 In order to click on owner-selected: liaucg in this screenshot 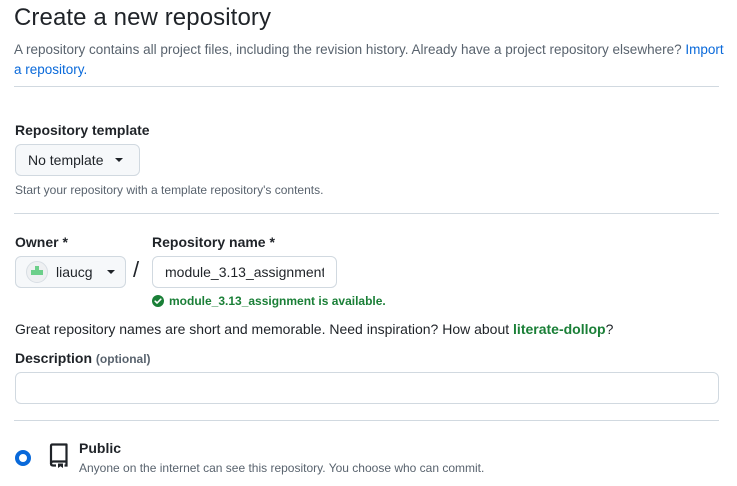, I will do `click(74, 272)`.